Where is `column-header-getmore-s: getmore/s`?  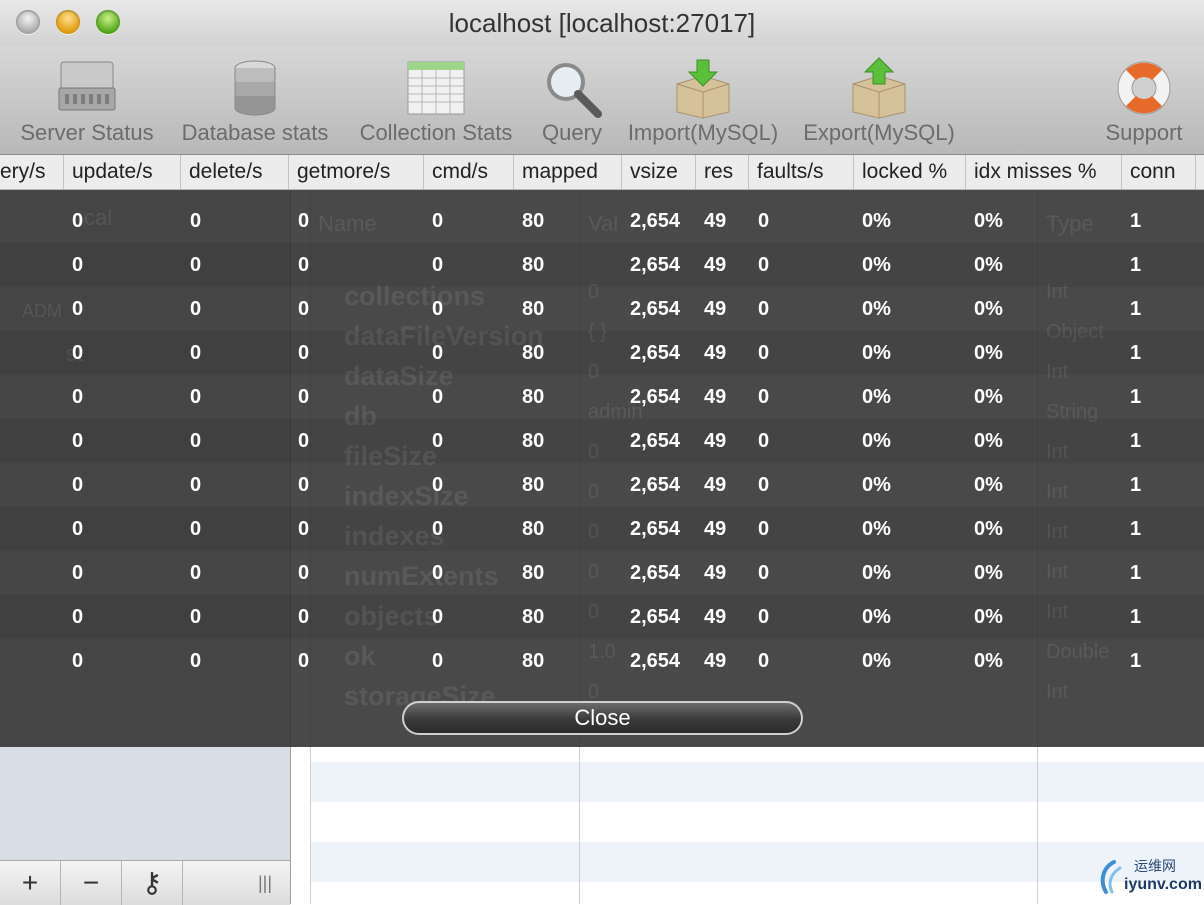
column-header-getmore-s: getmore/s is located at coordinates (356, 172).